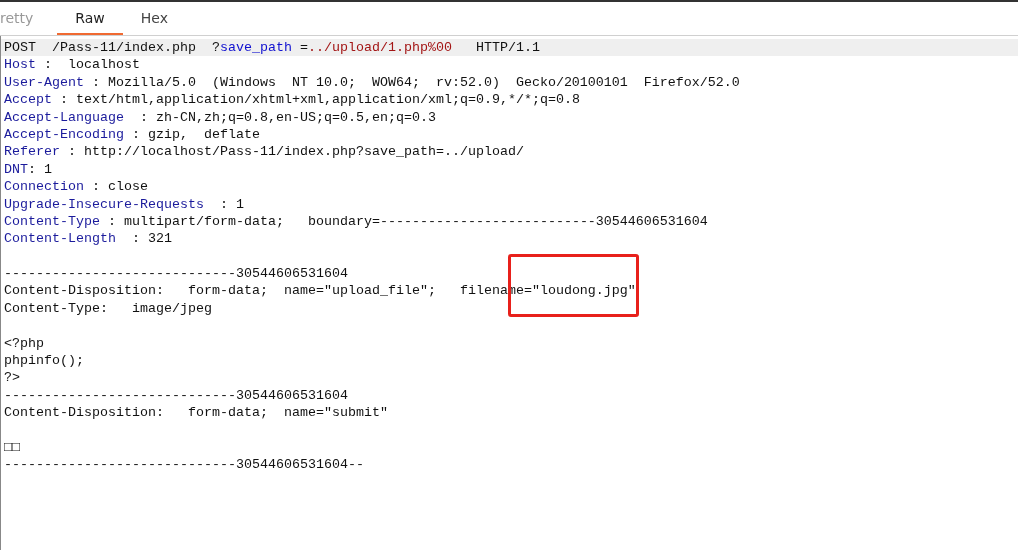 The width and height of the screenshot is (1018, 550). I want to click on code-line: Referer : http://localhost/Pass-11/index.php?save_path=../upload/, so click(264, 152).